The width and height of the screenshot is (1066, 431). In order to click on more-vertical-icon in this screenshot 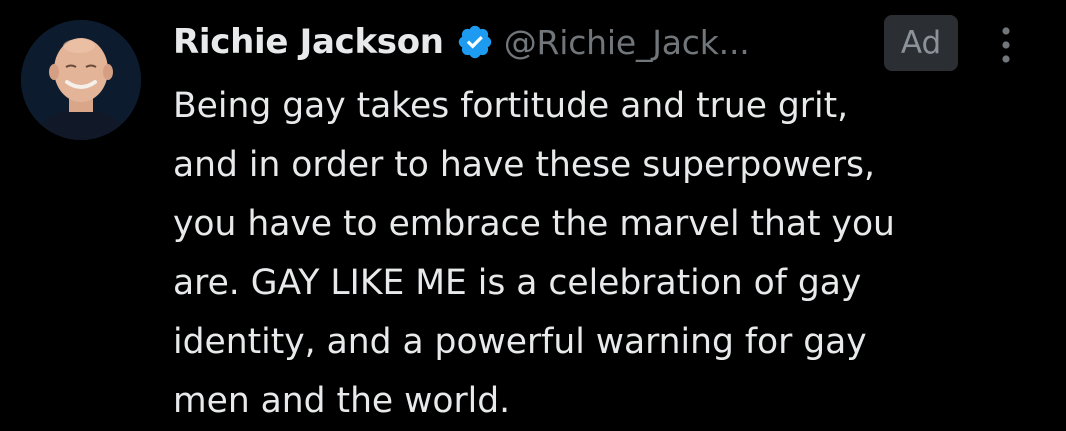, I will do `click(1006, 45)`.